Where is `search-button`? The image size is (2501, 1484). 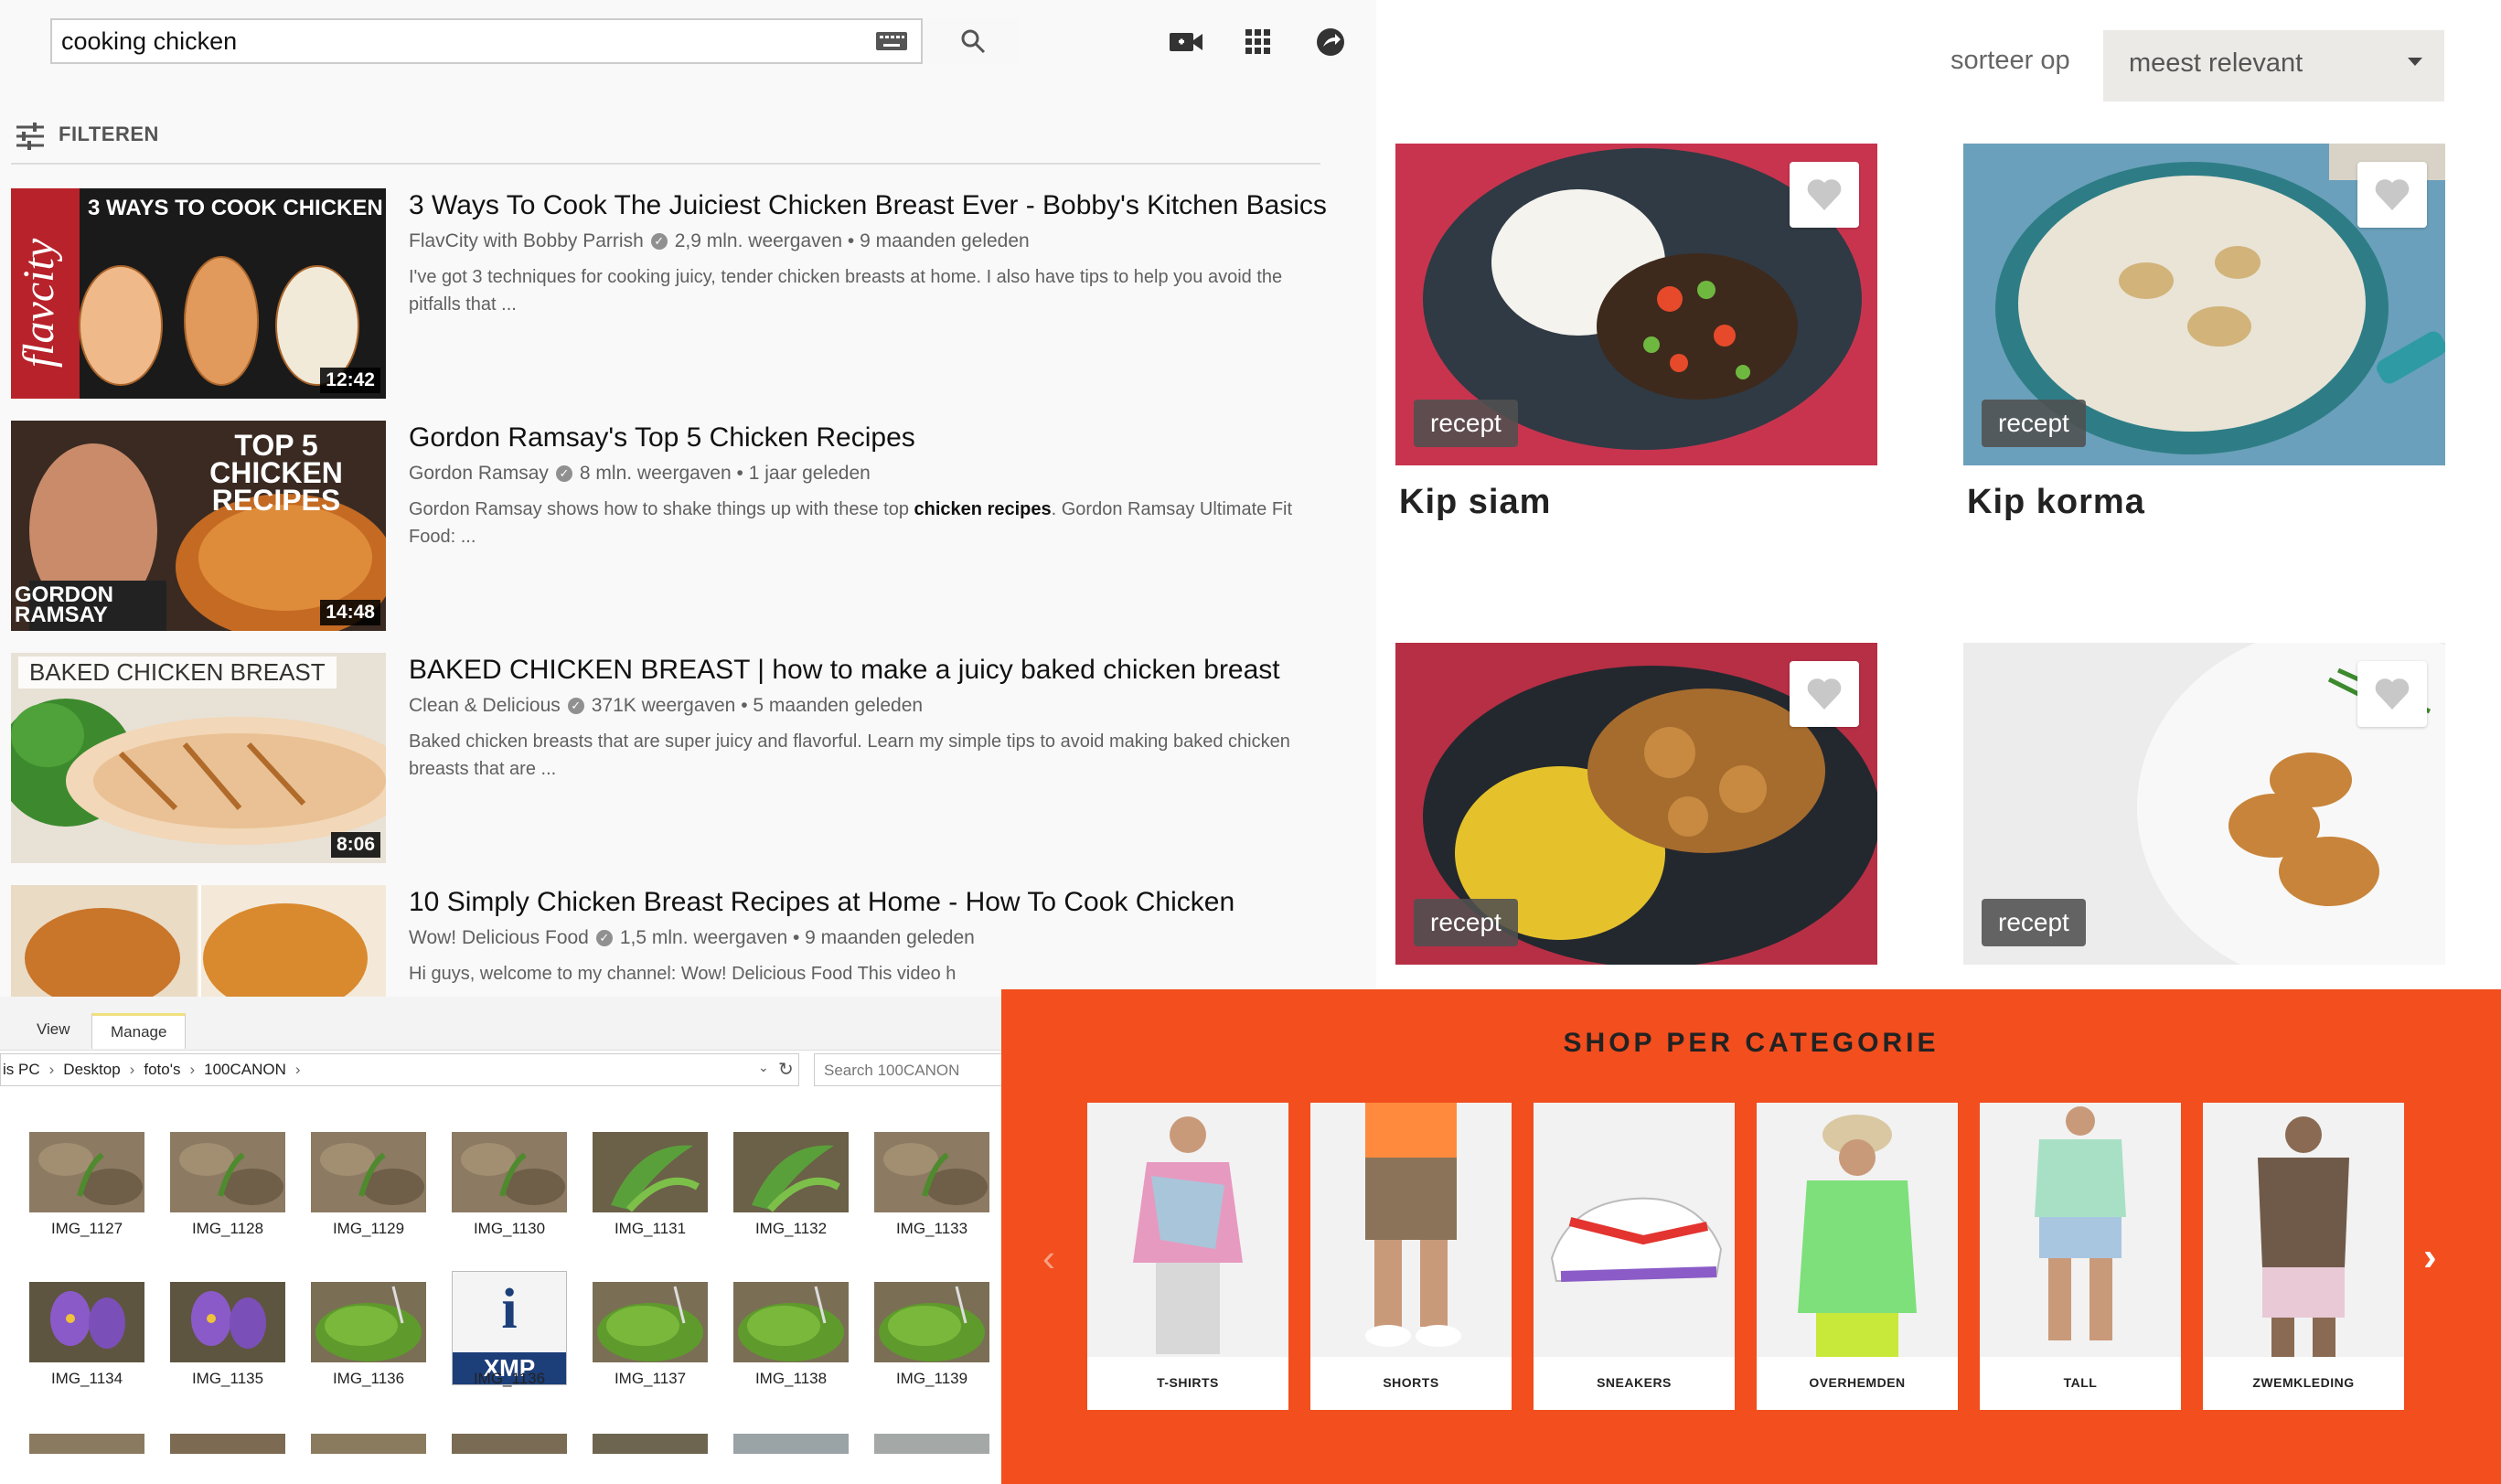
search-button is located at coordinates (971, 41).